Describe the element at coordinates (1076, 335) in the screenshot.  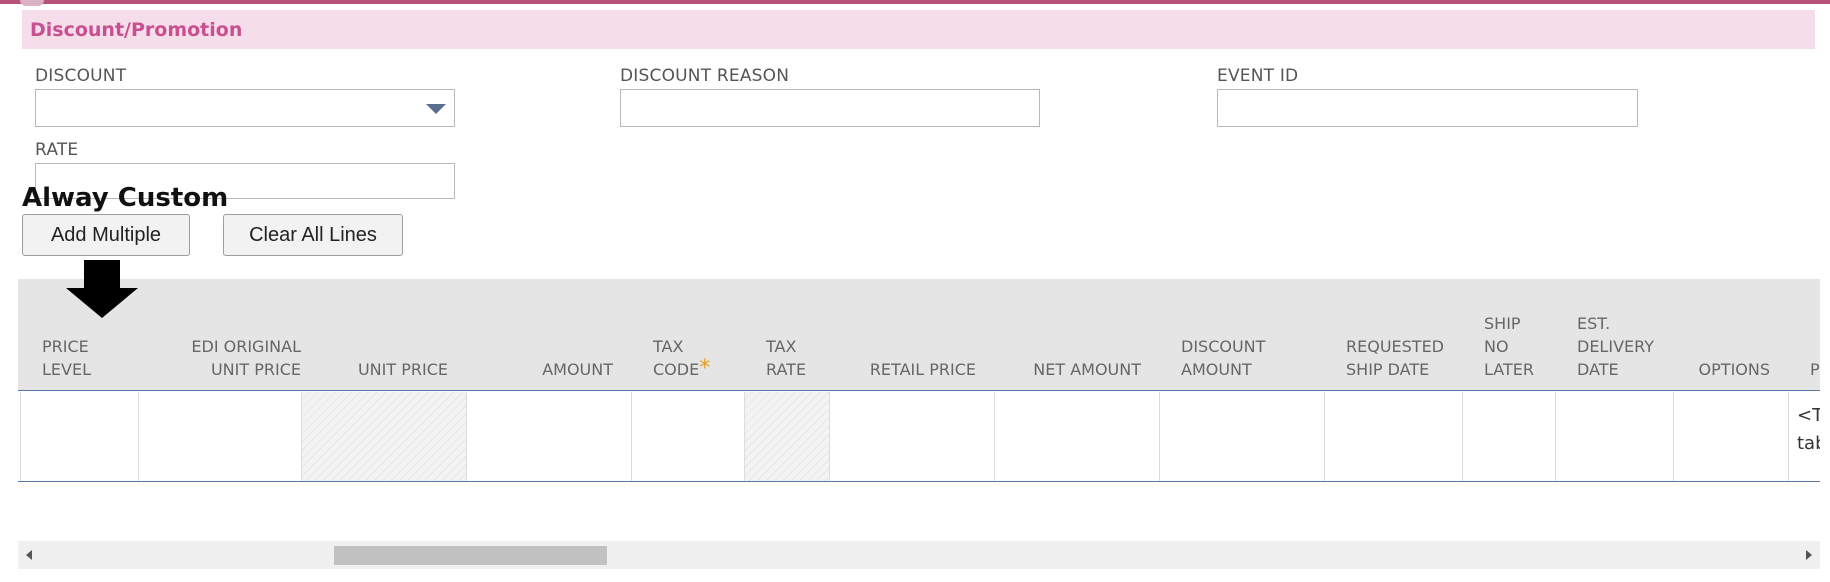
I see `col-net-amount: NET AMOUNT` at that location.